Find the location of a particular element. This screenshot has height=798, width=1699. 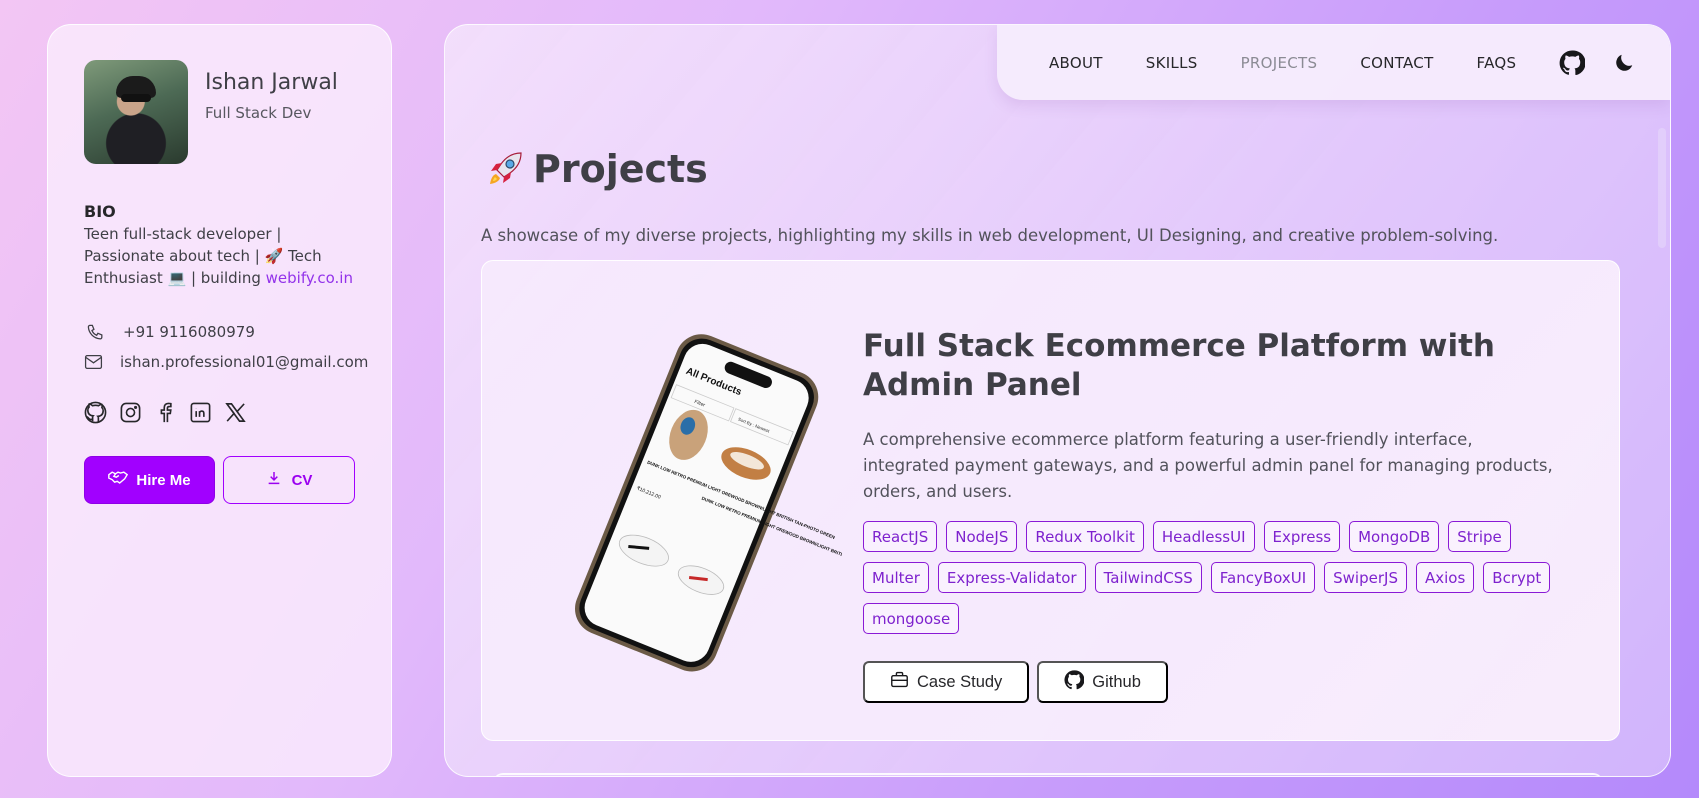

moon-icon is located at coordinates (1624, 63).